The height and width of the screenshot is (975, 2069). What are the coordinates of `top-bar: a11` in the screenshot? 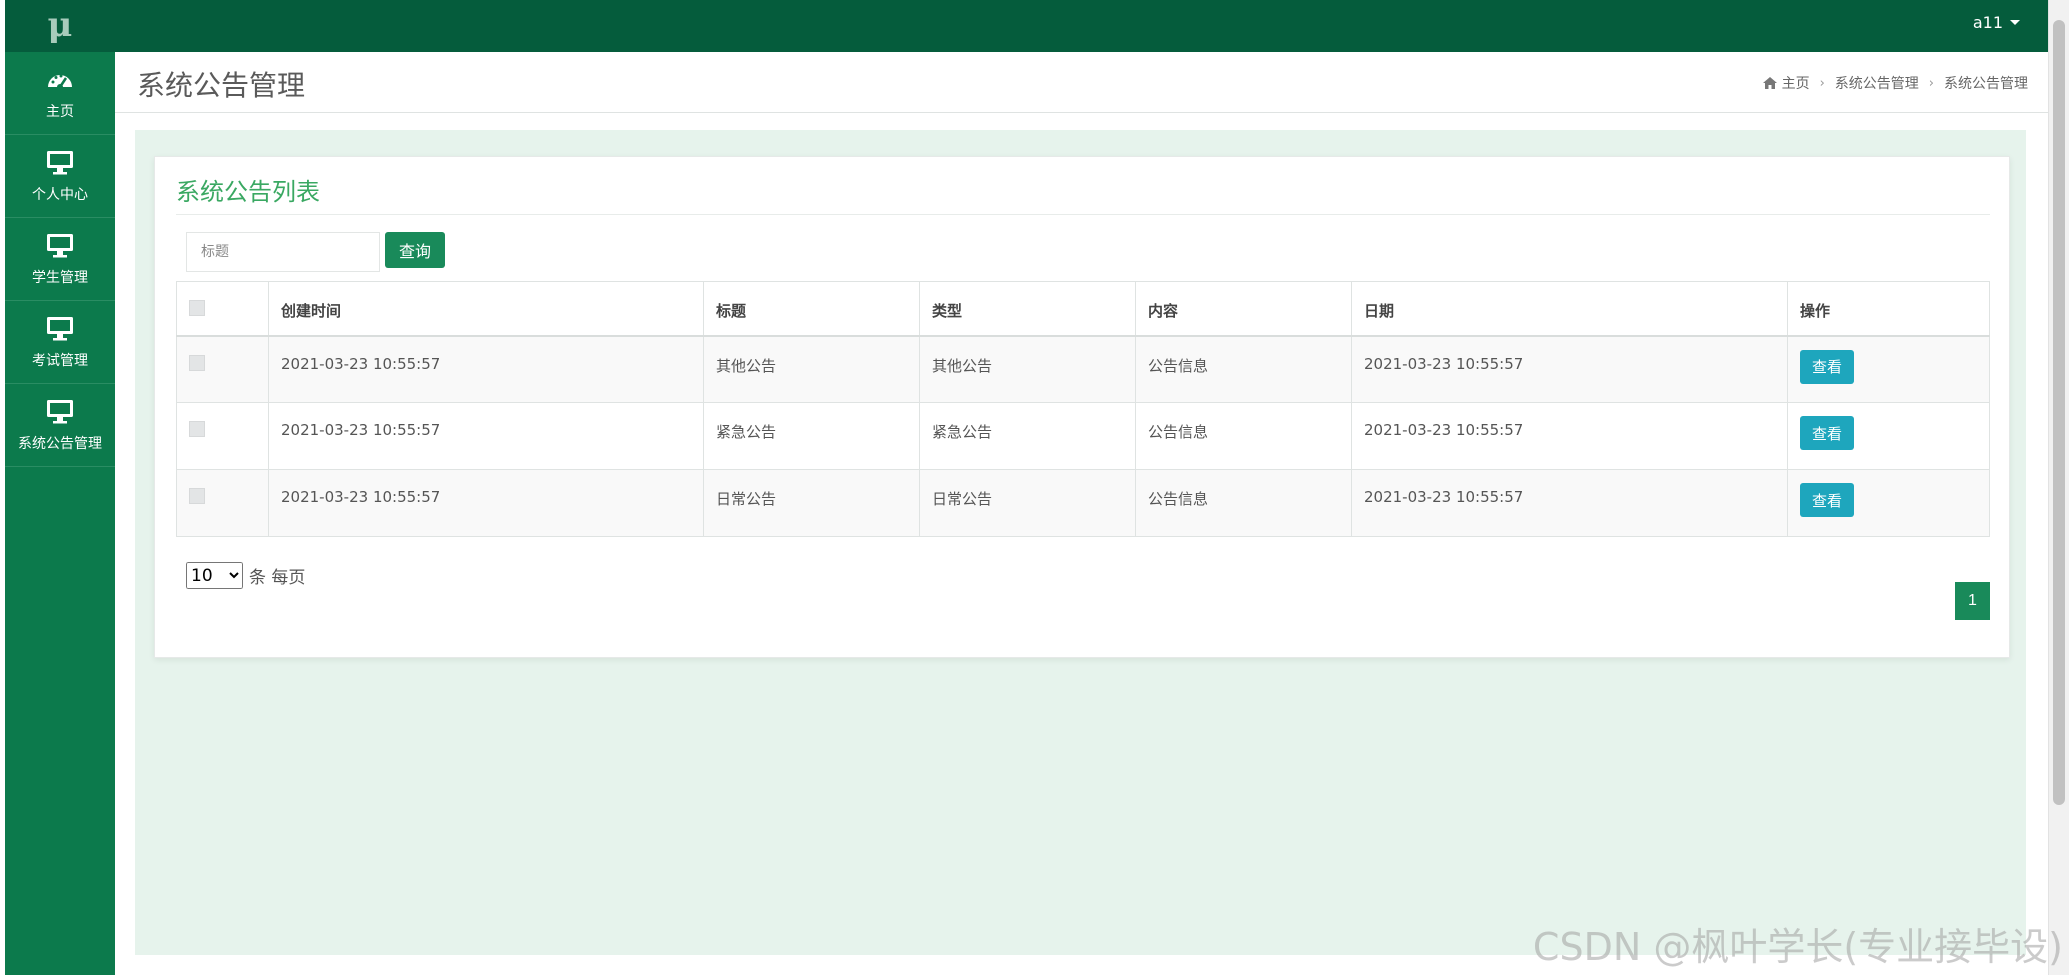 It's located at (1081, 26).